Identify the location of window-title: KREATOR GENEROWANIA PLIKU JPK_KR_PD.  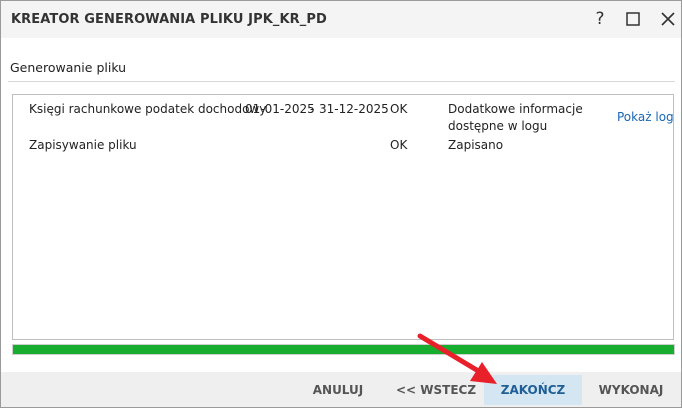
(169, 19).